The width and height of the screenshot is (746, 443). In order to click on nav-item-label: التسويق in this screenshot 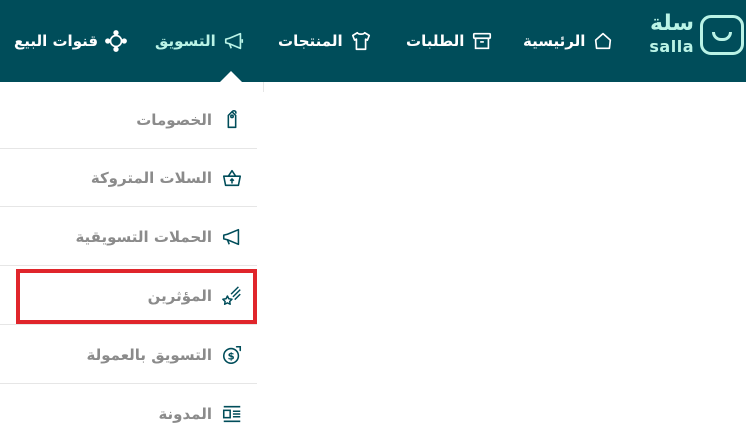, I will do `click(185, 41)`.